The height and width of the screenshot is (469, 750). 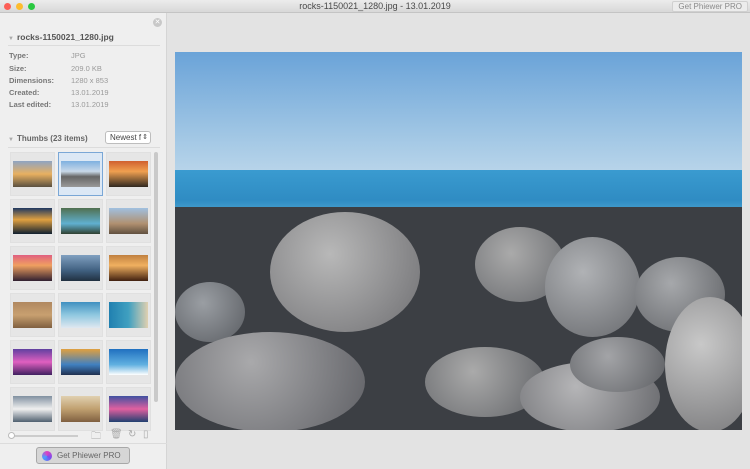 What do you see at coordinates (47, 456) in the screenshot?
I see `phiewer-logo-icon` at bounding box center [47, 456].